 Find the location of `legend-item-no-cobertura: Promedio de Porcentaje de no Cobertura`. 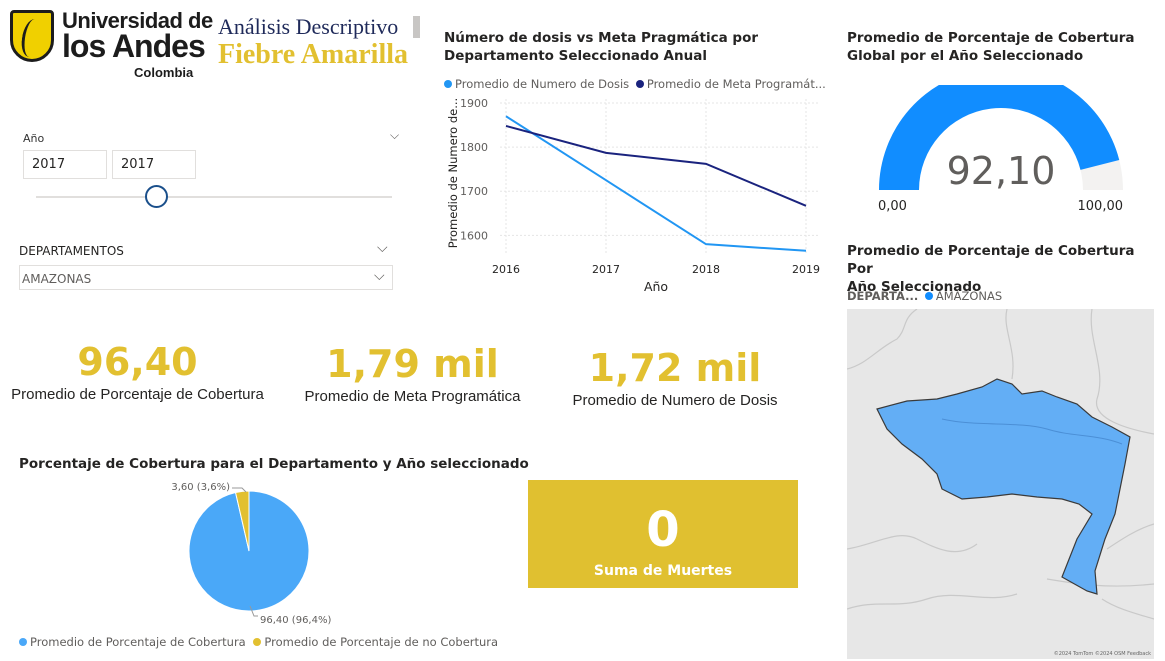

legend-item-no-cobertura: Promedio de Porcentaje de no Cobertura is located at coordinates (375, 642).